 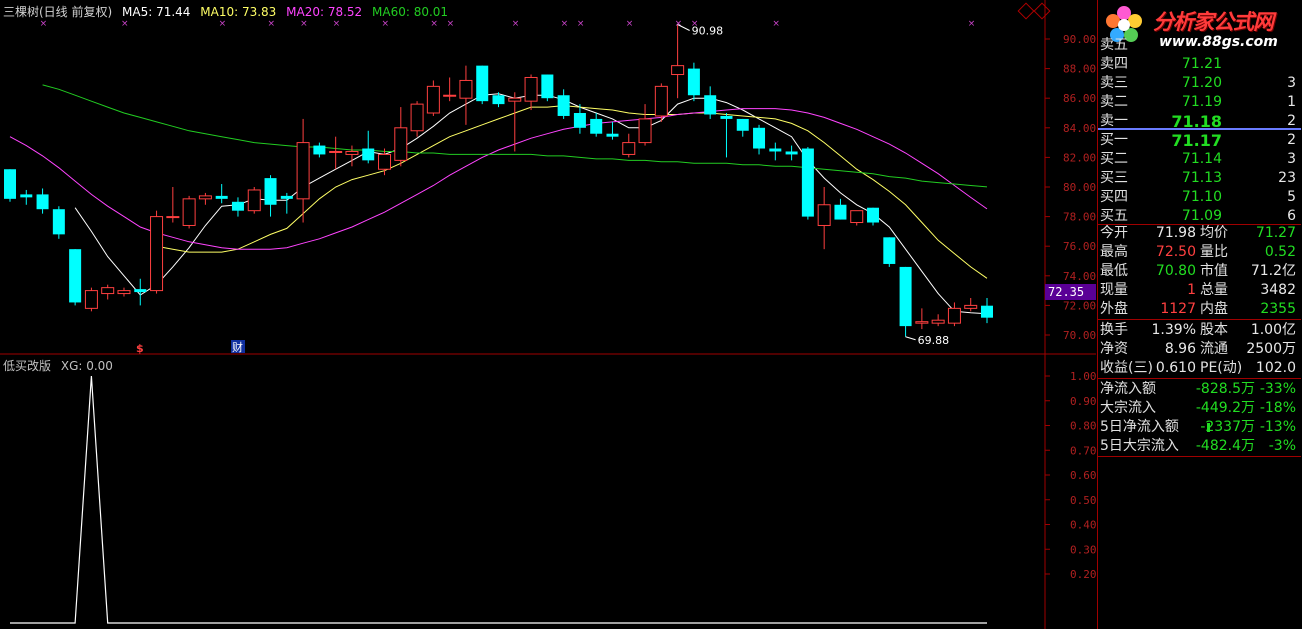 What do you see at coordinates (1083, 500) in the screenshot?
I see `sub-tick-label: 0.50` at bounding box center [1083, 500].